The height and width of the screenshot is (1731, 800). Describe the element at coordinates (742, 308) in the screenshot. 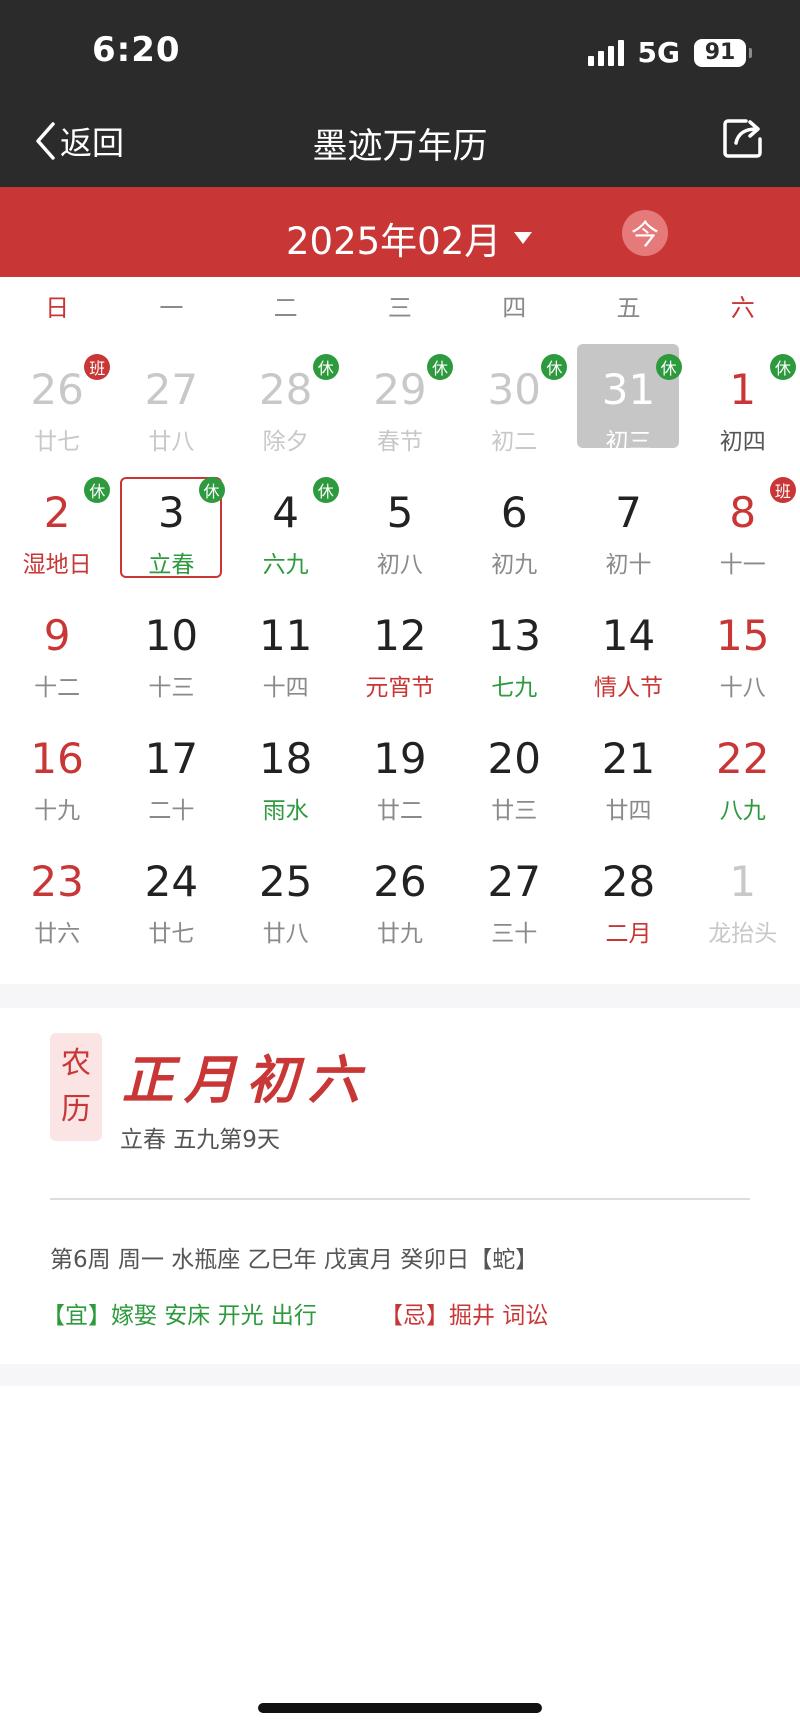

I see `weekday-label: 六` at that location.